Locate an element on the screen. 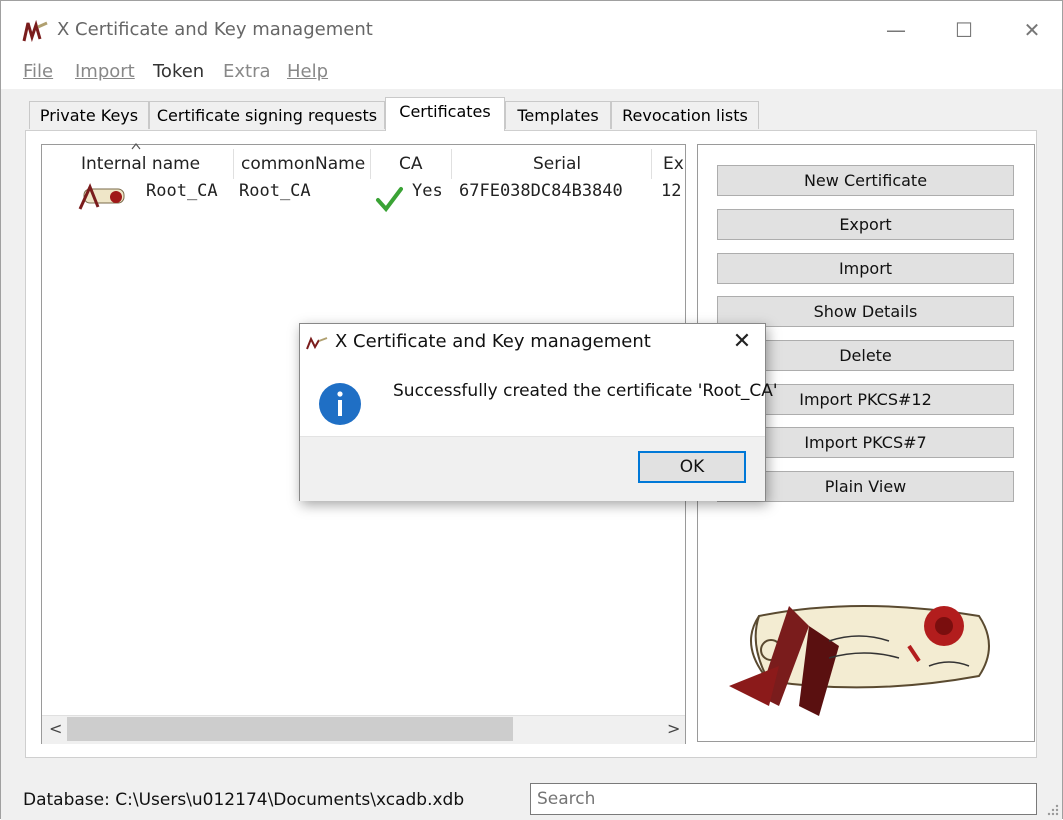  tab-certificate-signing-requests: Certificate signing requests is located at coordinates (267, 115).